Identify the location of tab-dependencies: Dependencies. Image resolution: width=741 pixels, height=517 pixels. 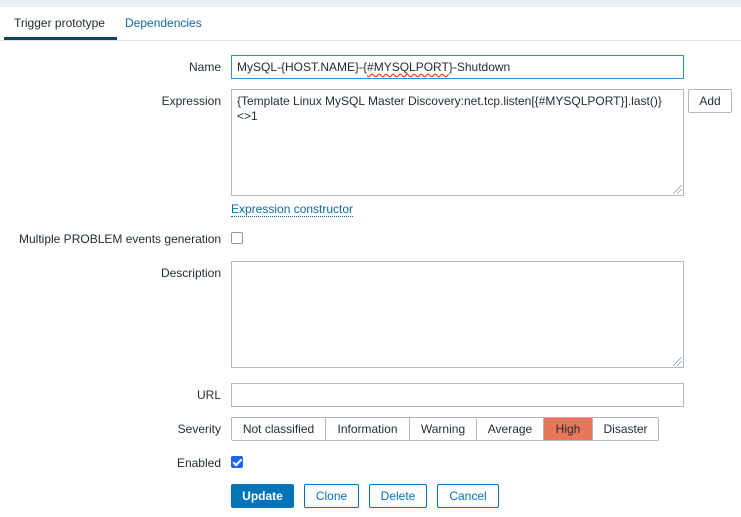
(163, 23).